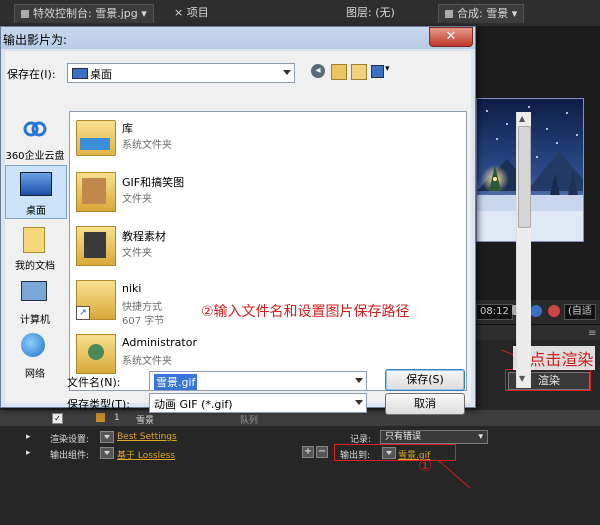 This screenshot has width=600, height=525. I want to click on scroll-down-icon: ▼, so click(523, 379).